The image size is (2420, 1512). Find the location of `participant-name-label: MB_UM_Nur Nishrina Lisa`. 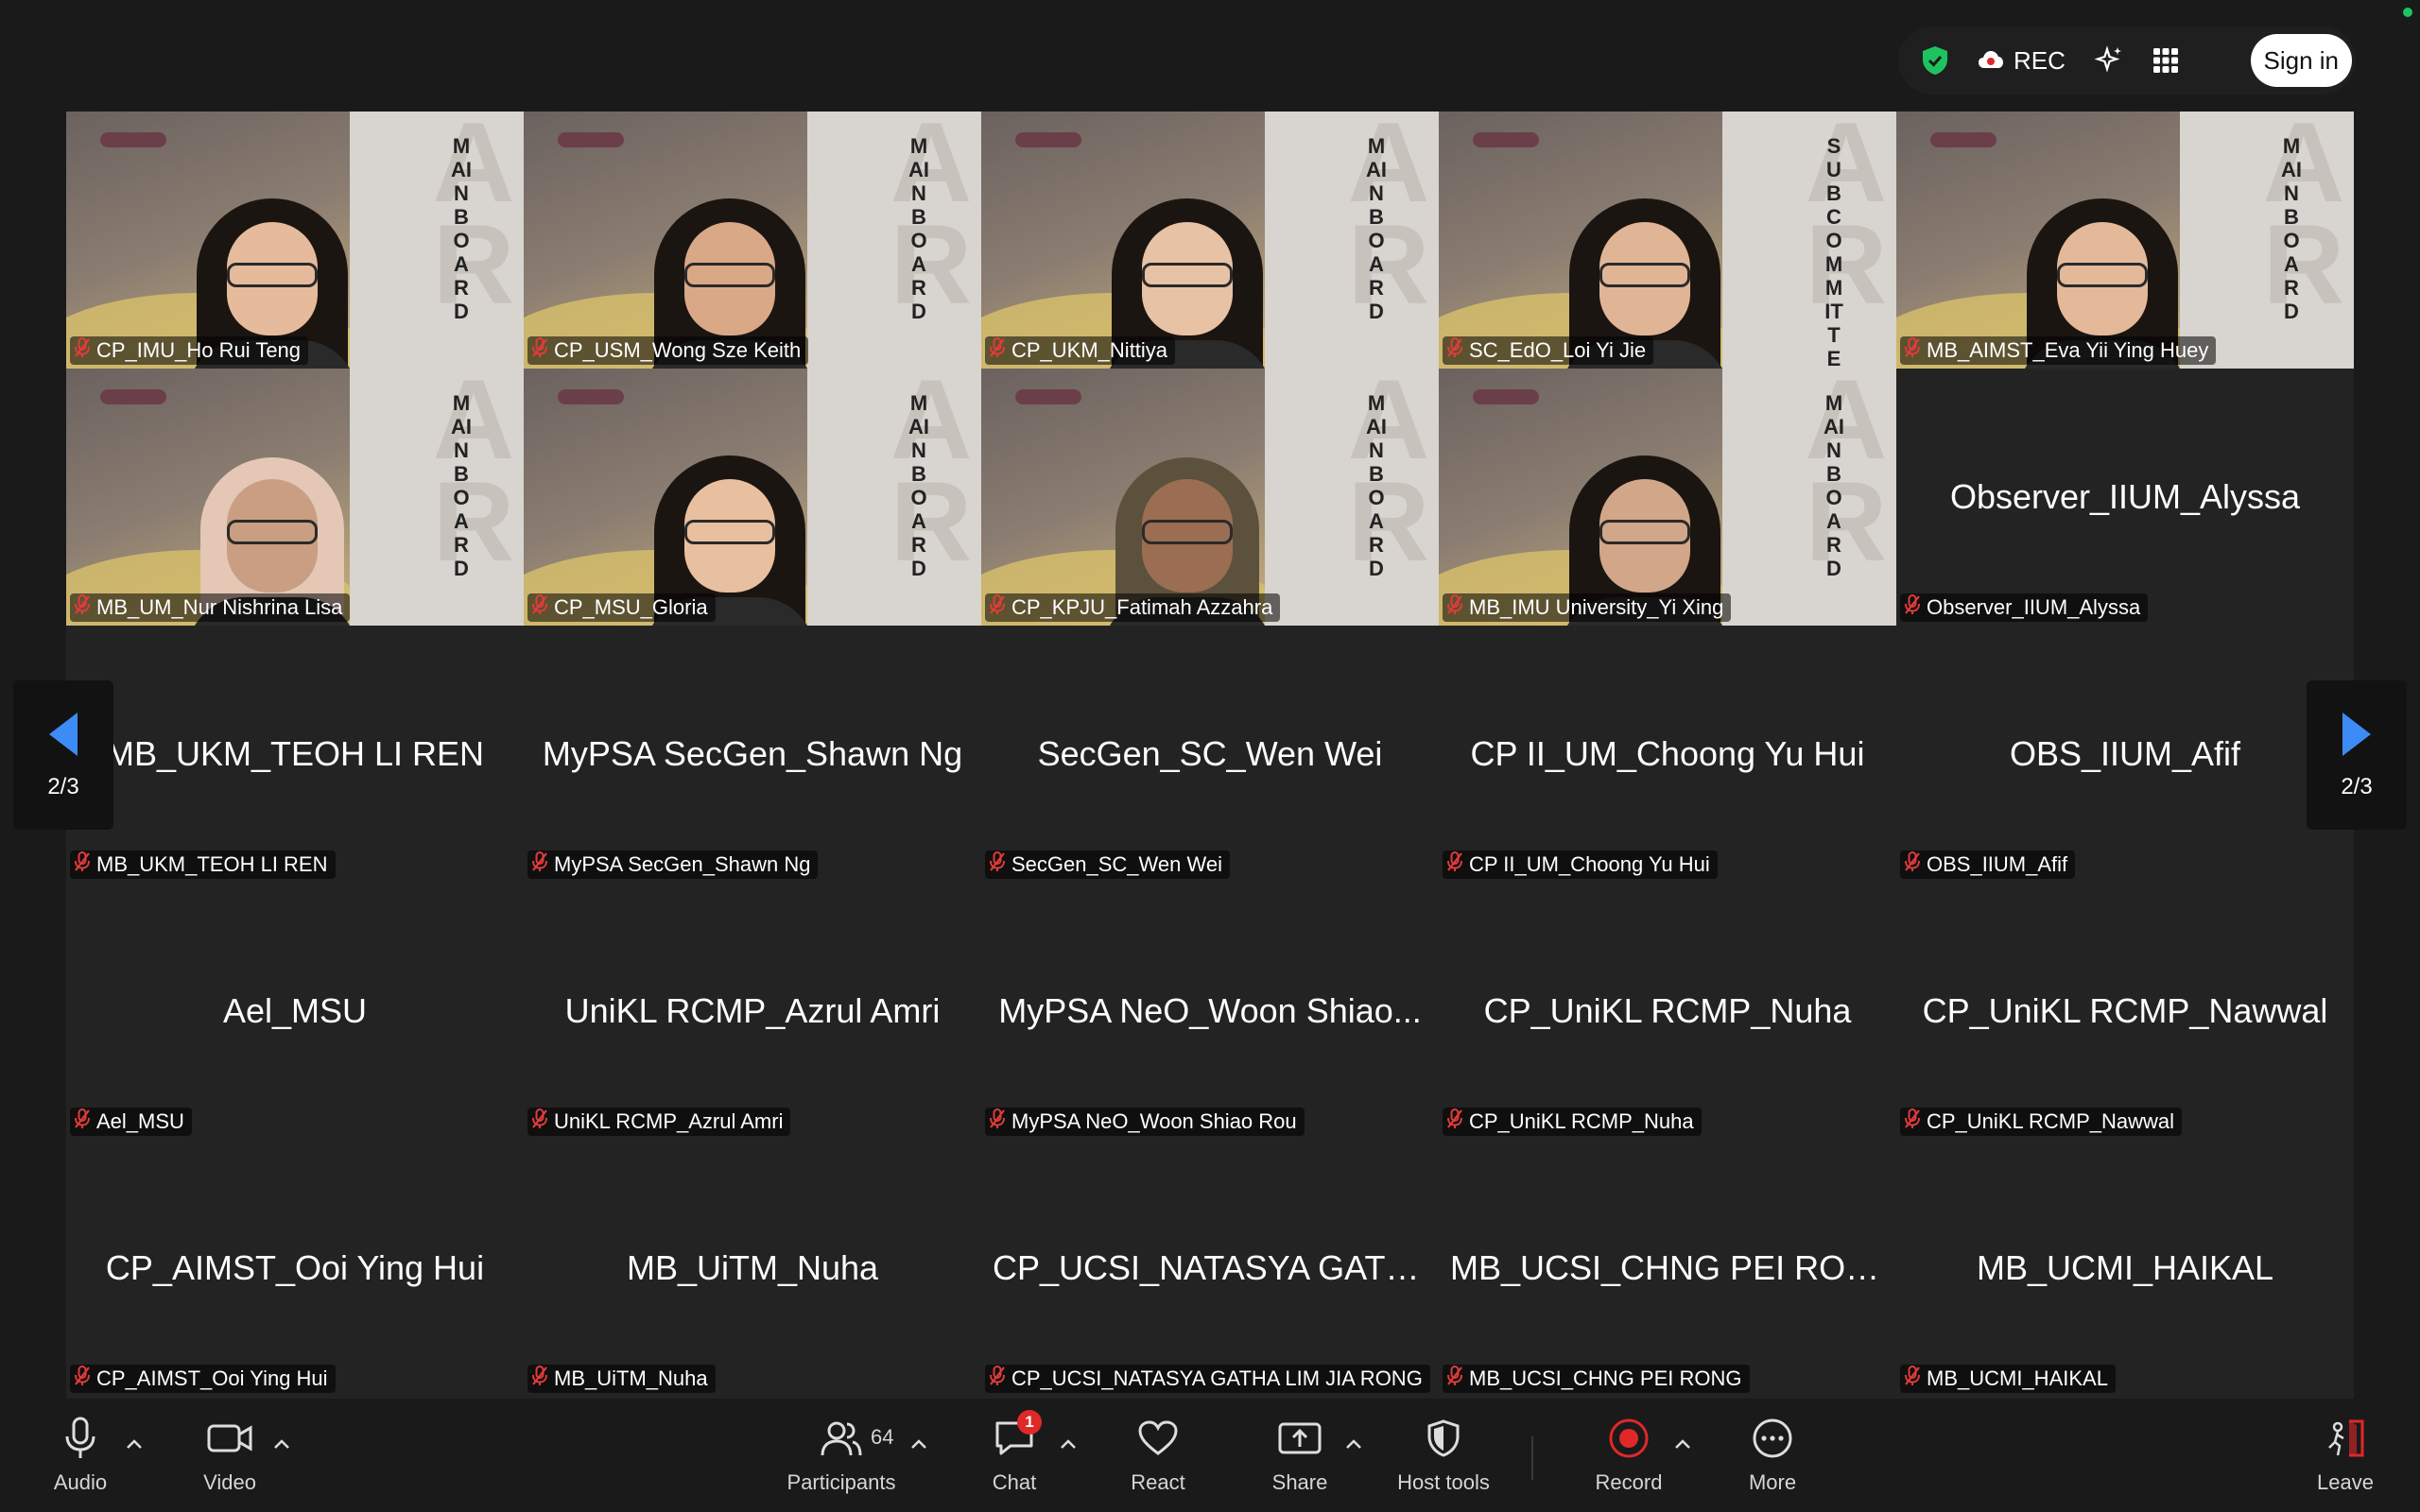

participant-name-label: MB_UM_Nur Nishrina Lisa is located at coordinates (210, 607).